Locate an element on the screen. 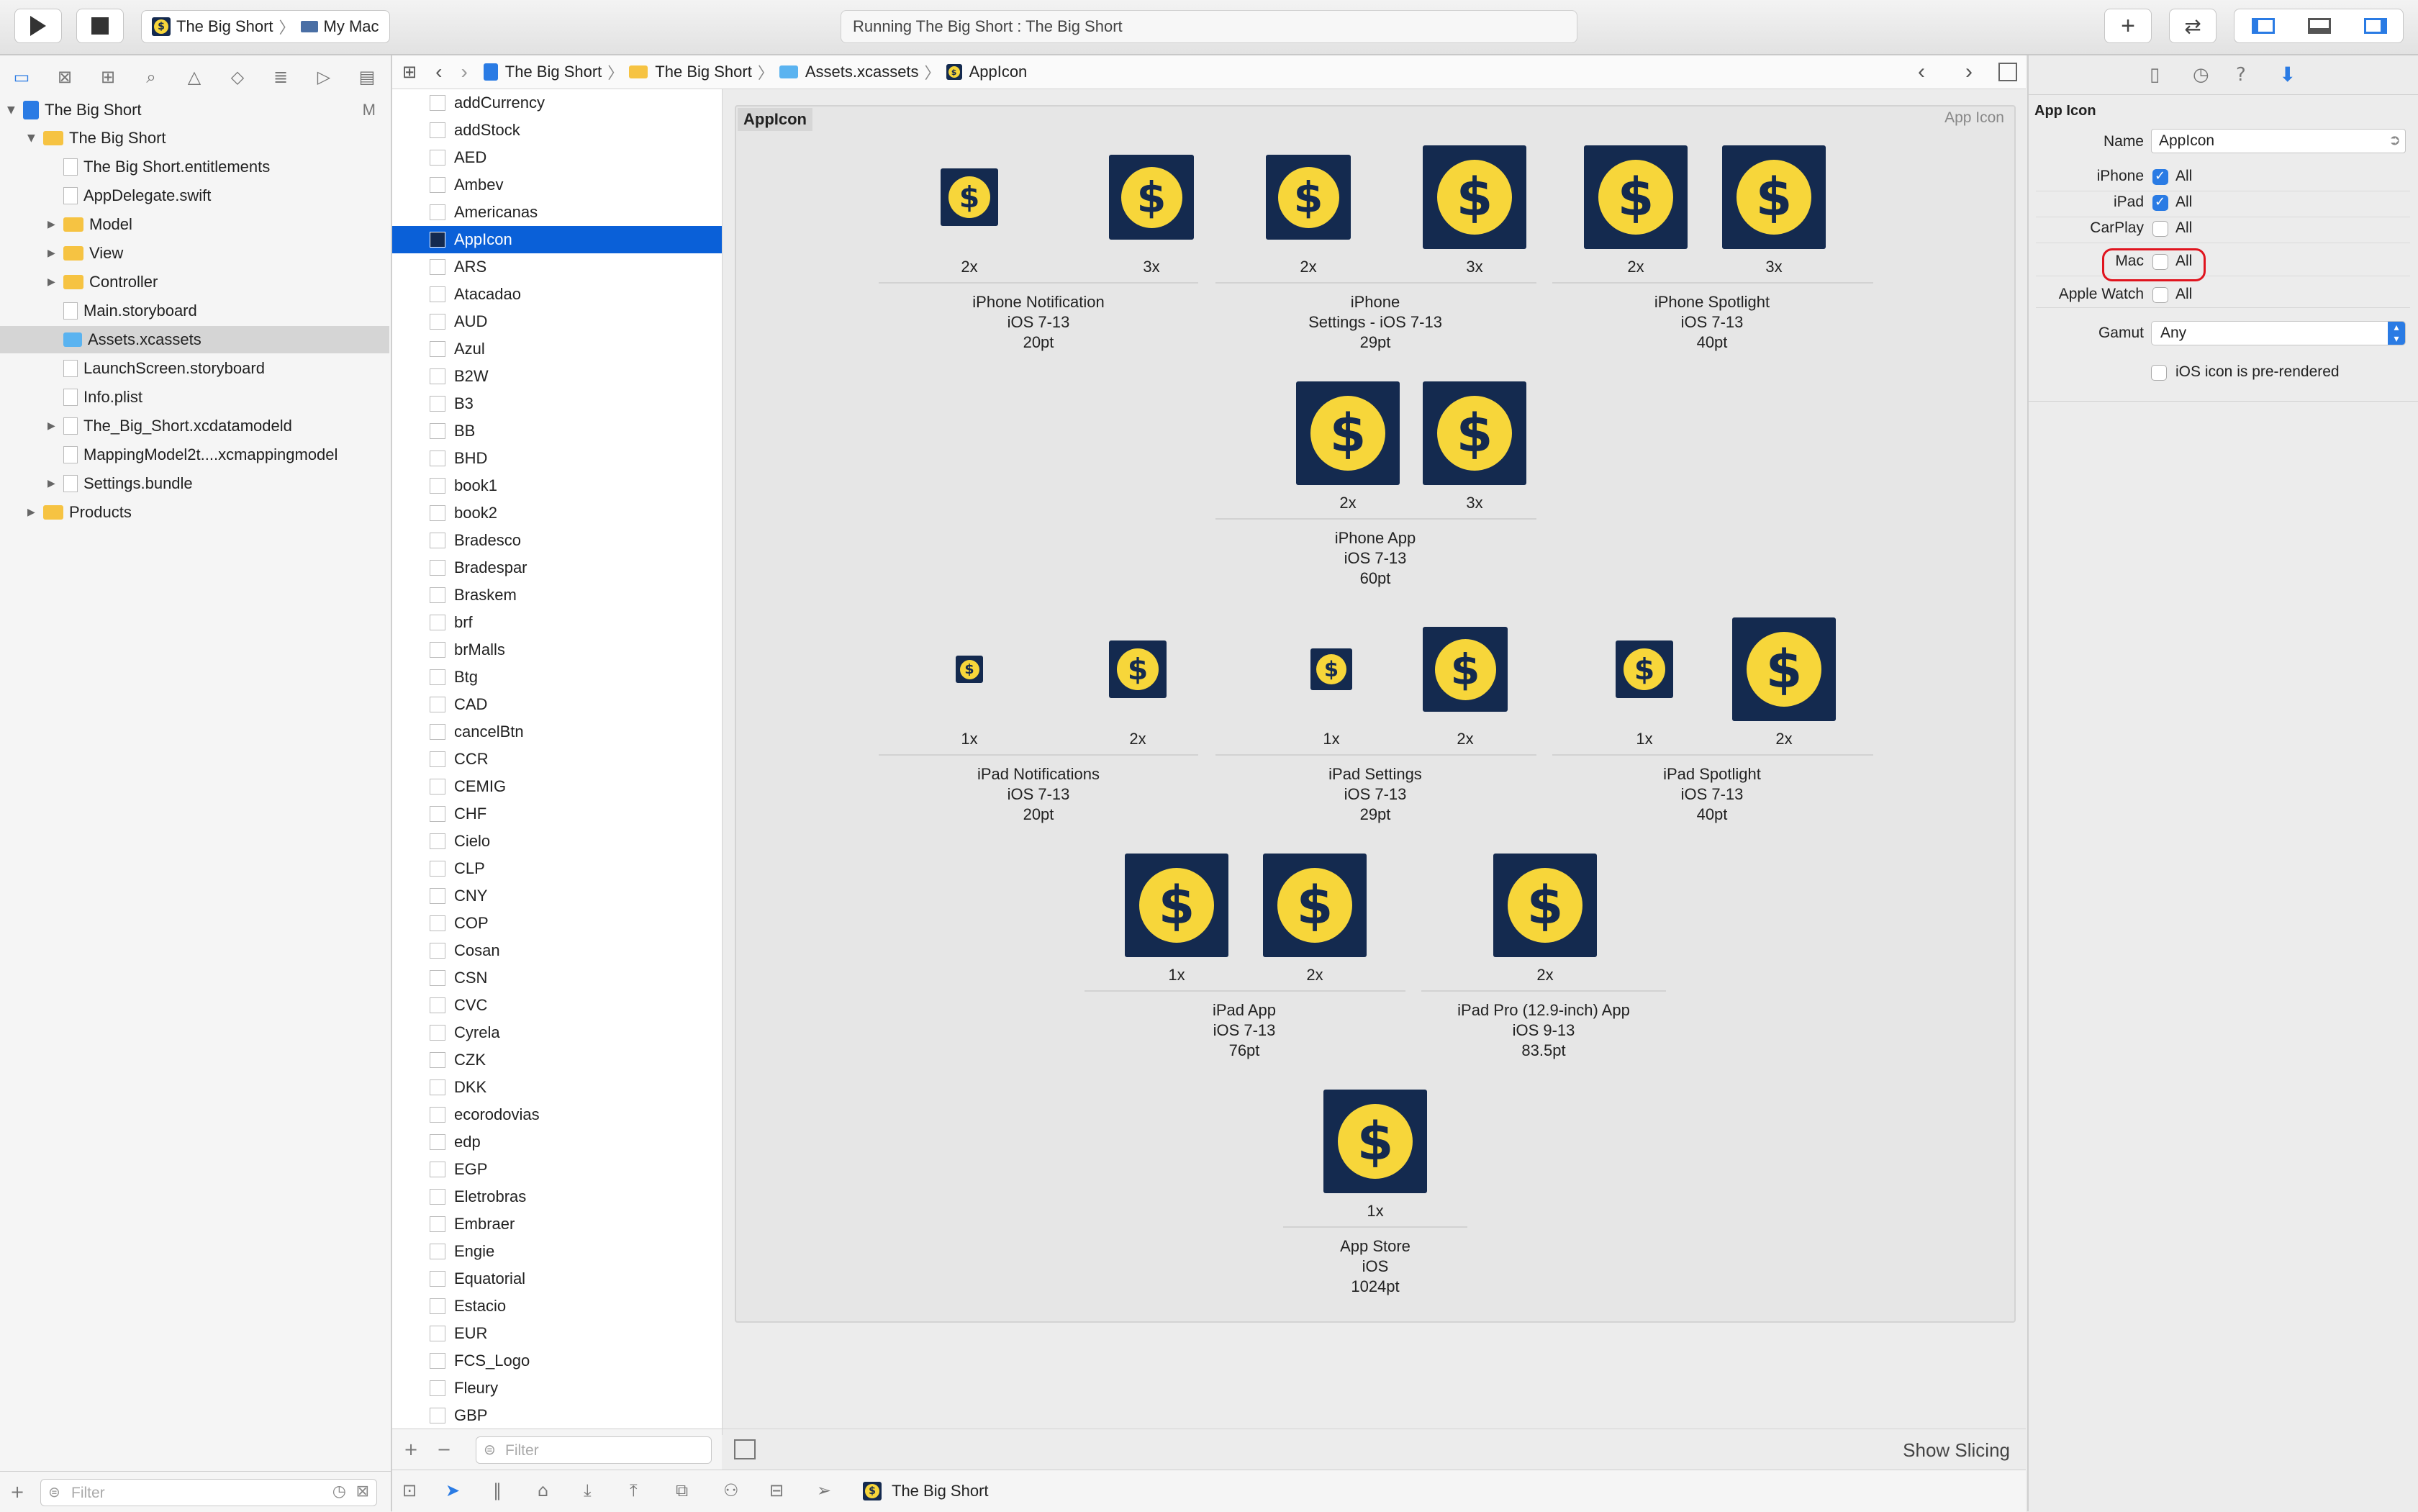  hide-debug-icon: ⊡ is located at coordinates (409, 1490).